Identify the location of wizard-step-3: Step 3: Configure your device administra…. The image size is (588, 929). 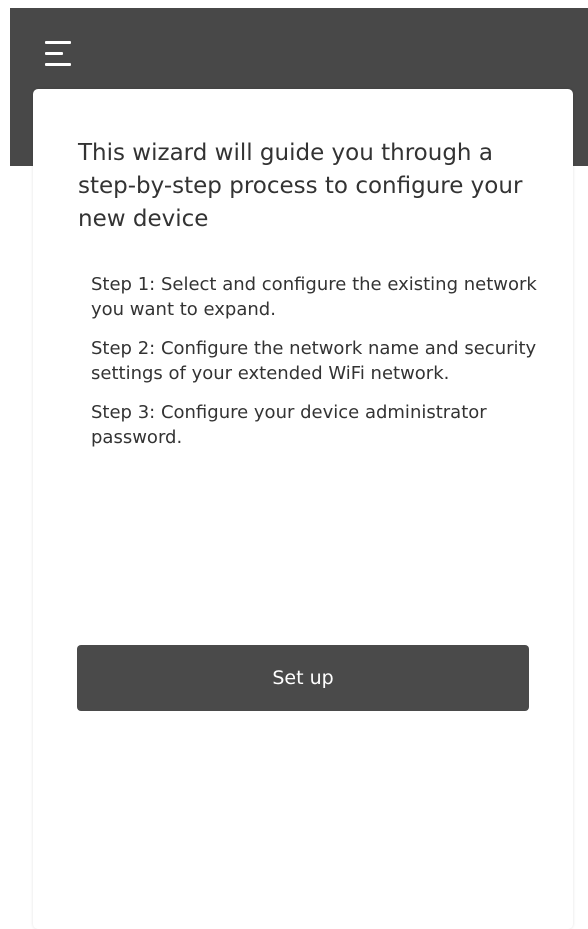
(289, 425).